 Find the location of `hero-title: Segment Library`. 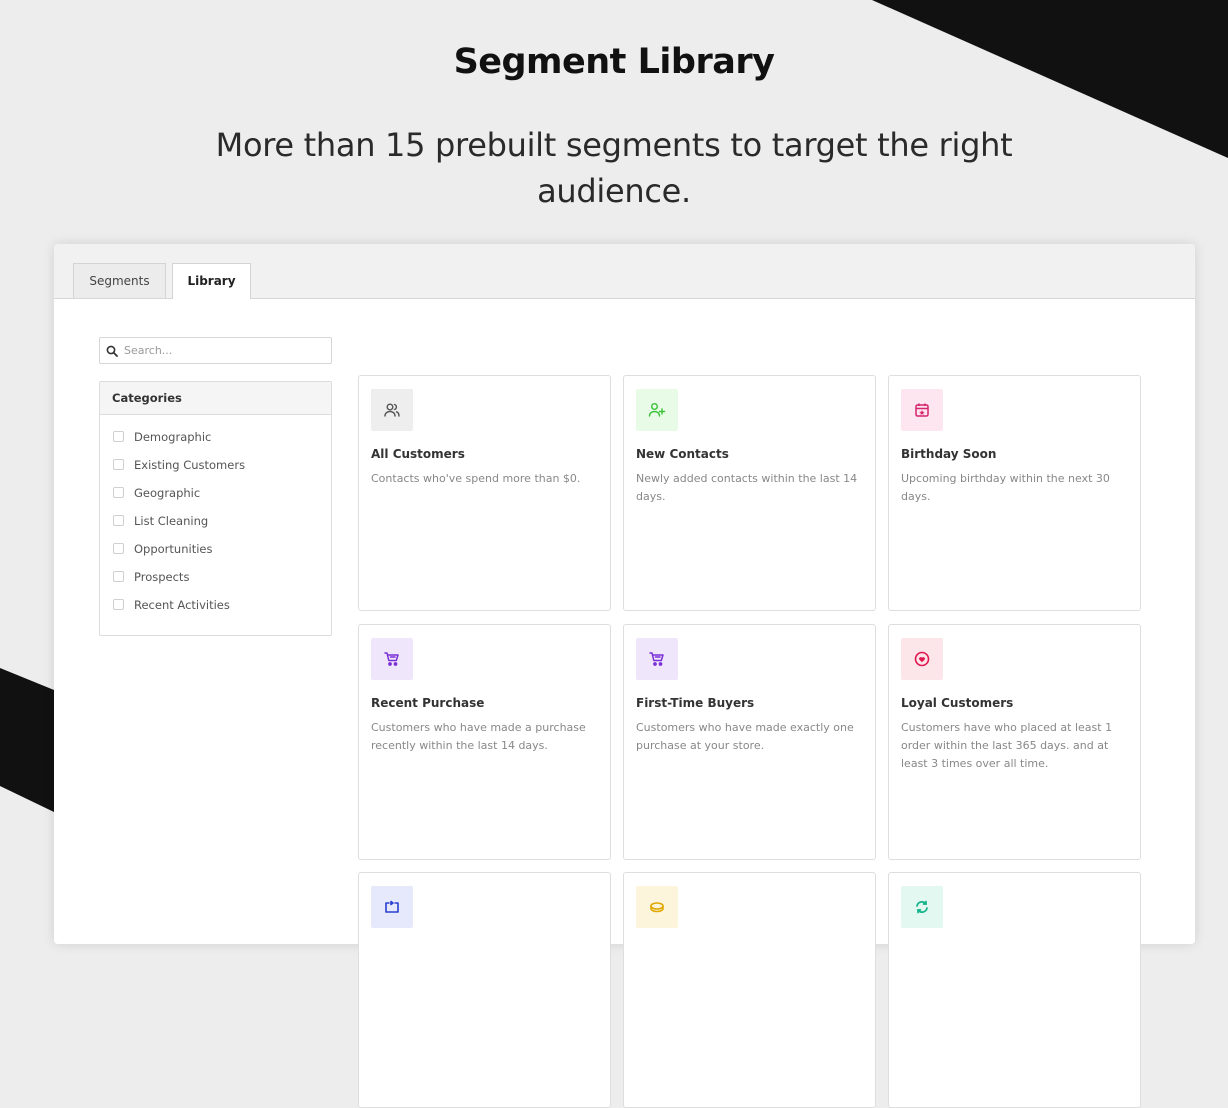

hero-title: Segment Library is located at coordinates (614, 62).